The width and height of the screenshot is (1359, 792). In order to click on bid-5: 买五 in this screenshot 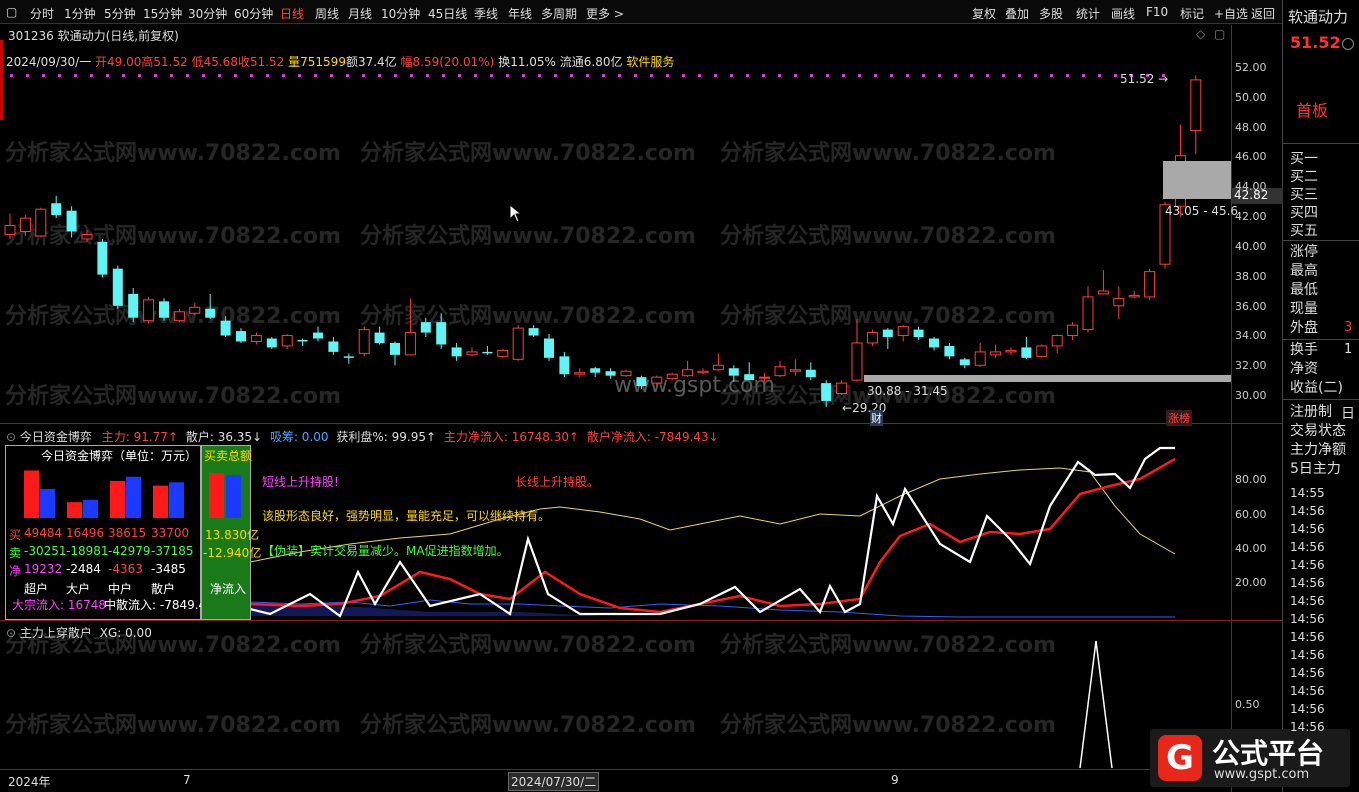, I will do `click(1304, 231)`.